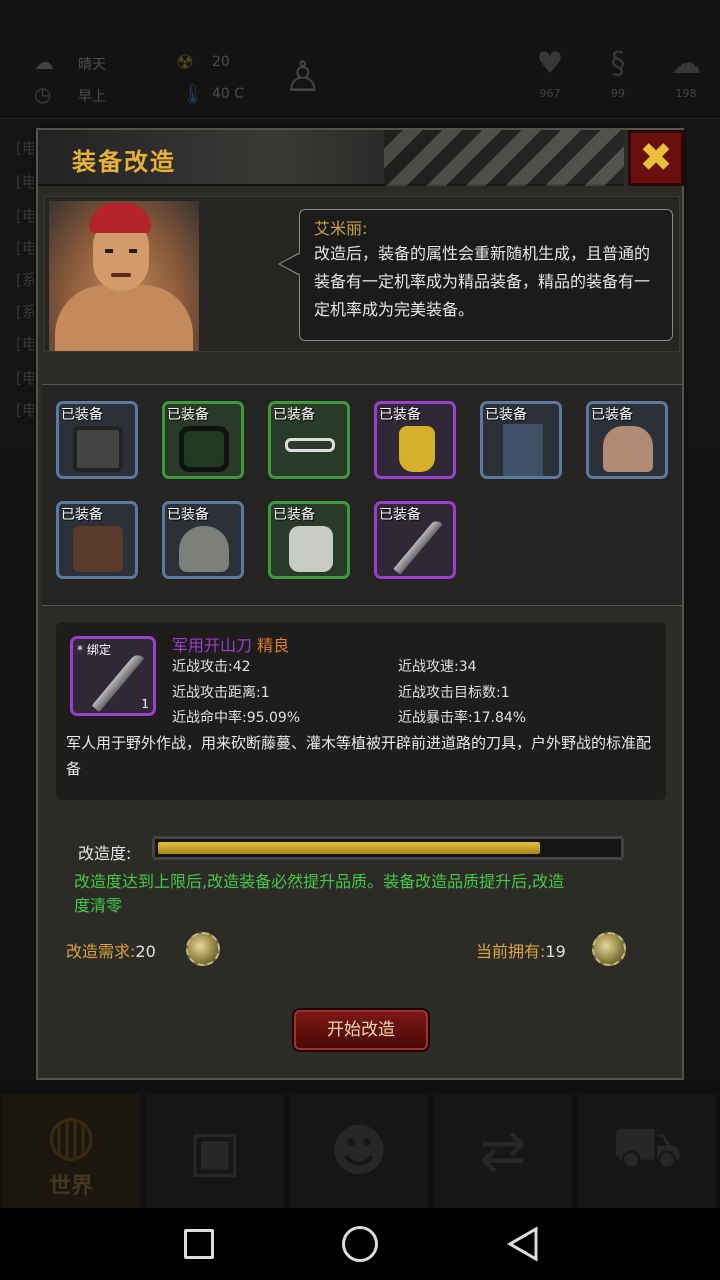 The image size is (720, 1280). Describe the element at coordinates (145, 704) in the screenshot. I see `item-quantity: 1` at that location.